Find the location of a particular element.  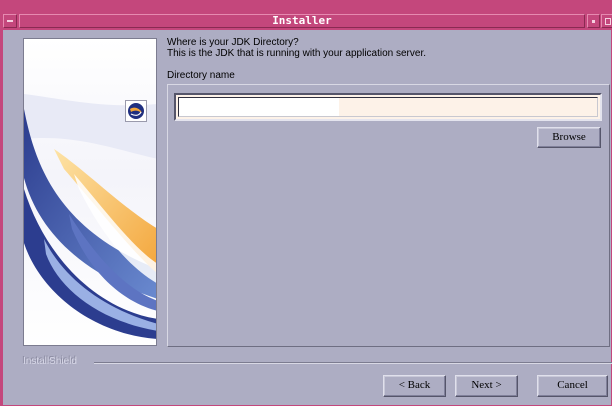

back-button: < Back is located at coordinates (414, 386).